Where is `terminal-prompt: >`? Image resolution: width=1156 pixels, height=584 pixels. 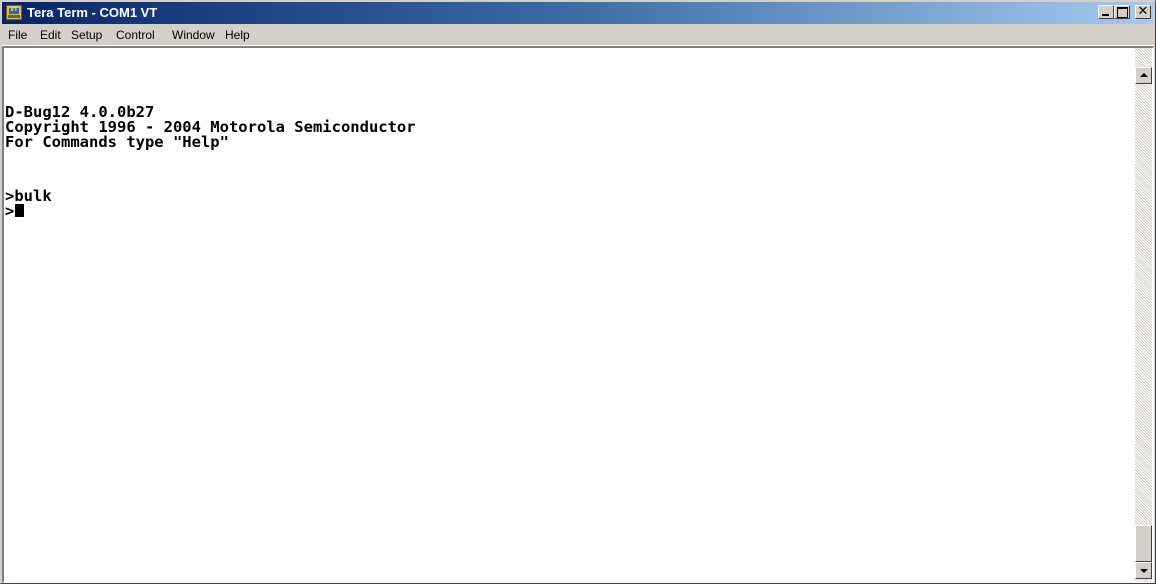
terminal-prompt: > is located at coordinates (10, 211).